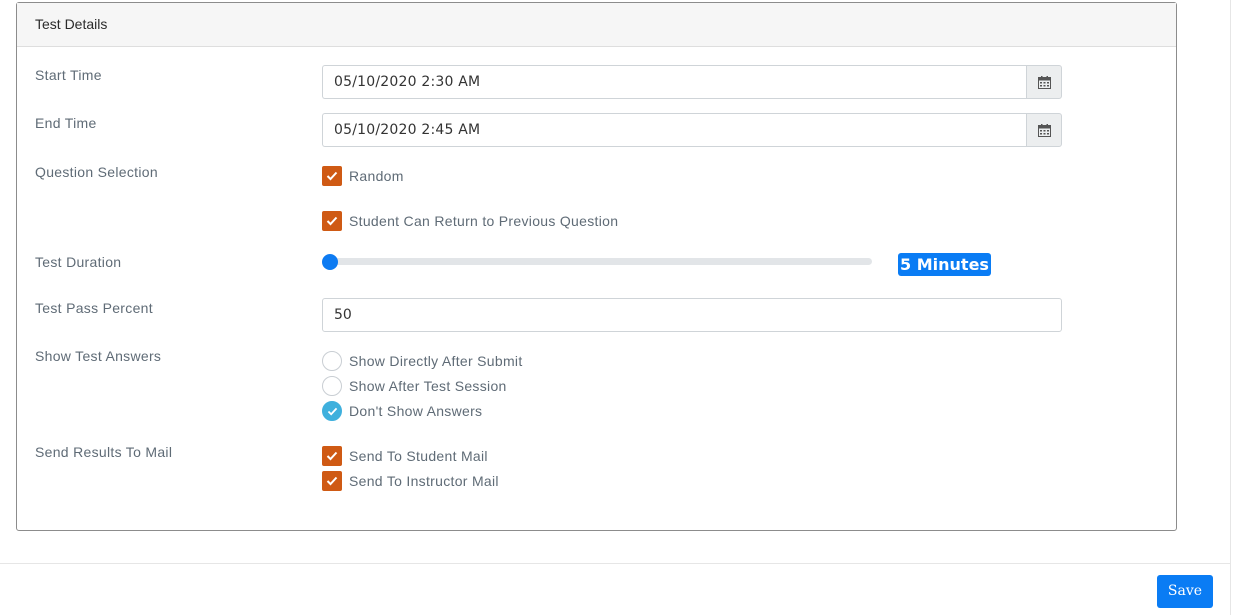 This screenshot has height=615, width=1235. Describe the element at coordinates (1185, 591) in the screenshot. I see `save-button: Save` at that location.